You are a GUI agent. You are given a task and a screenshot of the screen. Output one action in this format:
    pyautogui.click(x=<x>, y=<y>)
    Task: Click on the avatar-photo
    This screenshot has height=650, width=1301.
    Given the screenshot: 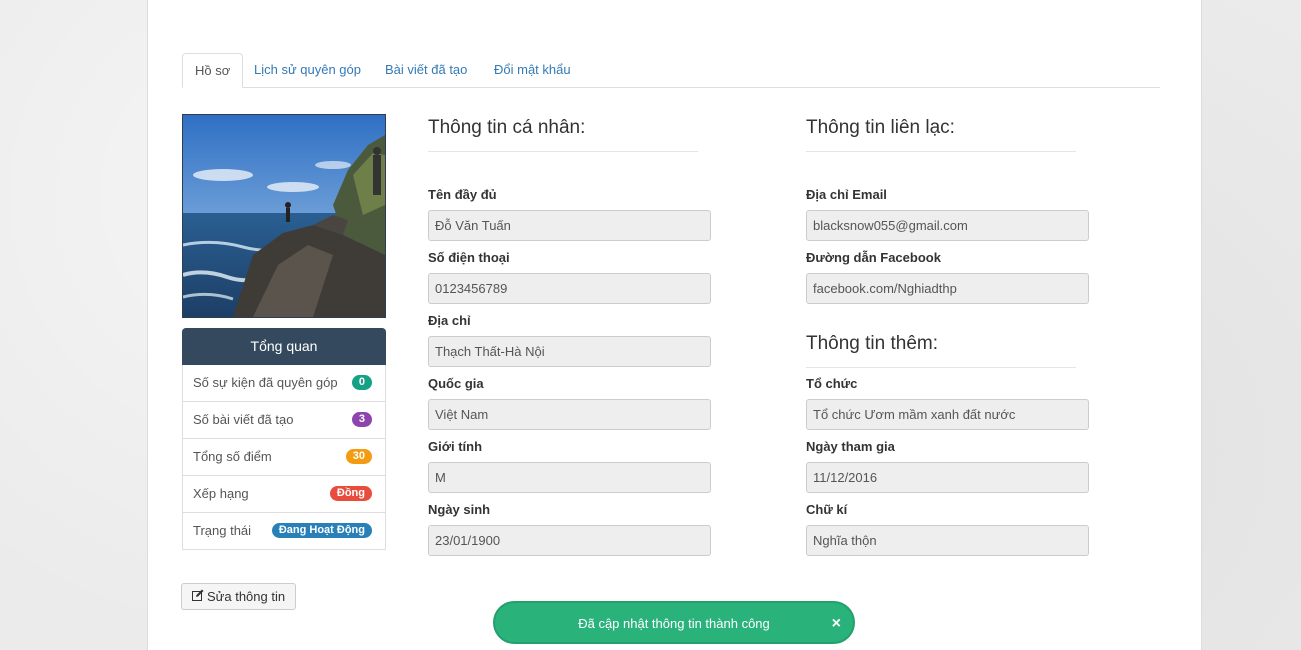 What is the action you would take?
    pyautogui.click(x=284, y=216)
    